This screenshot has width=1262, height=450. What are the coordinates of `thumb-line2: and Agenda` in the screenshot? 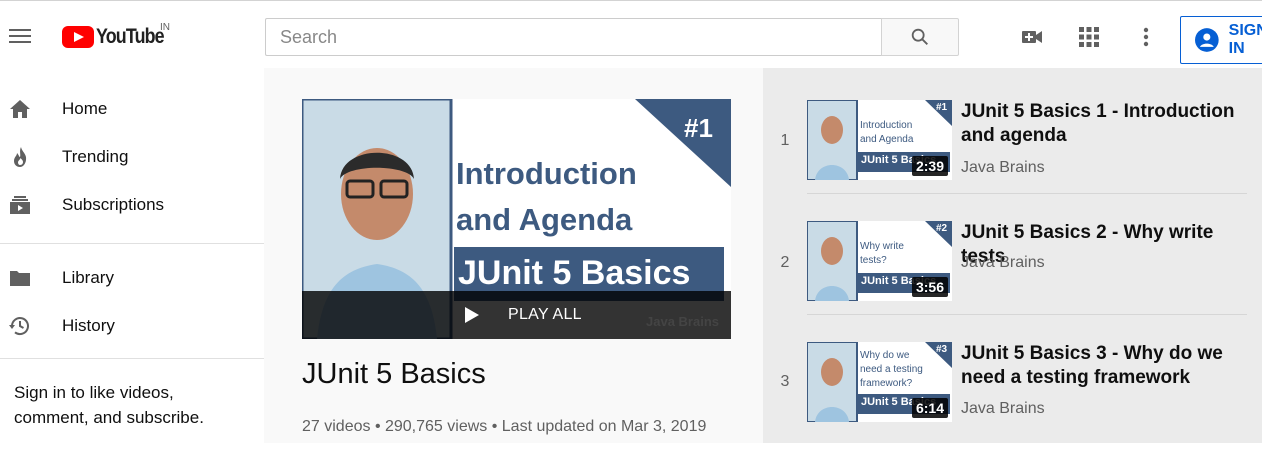 It's located at (887, 139).